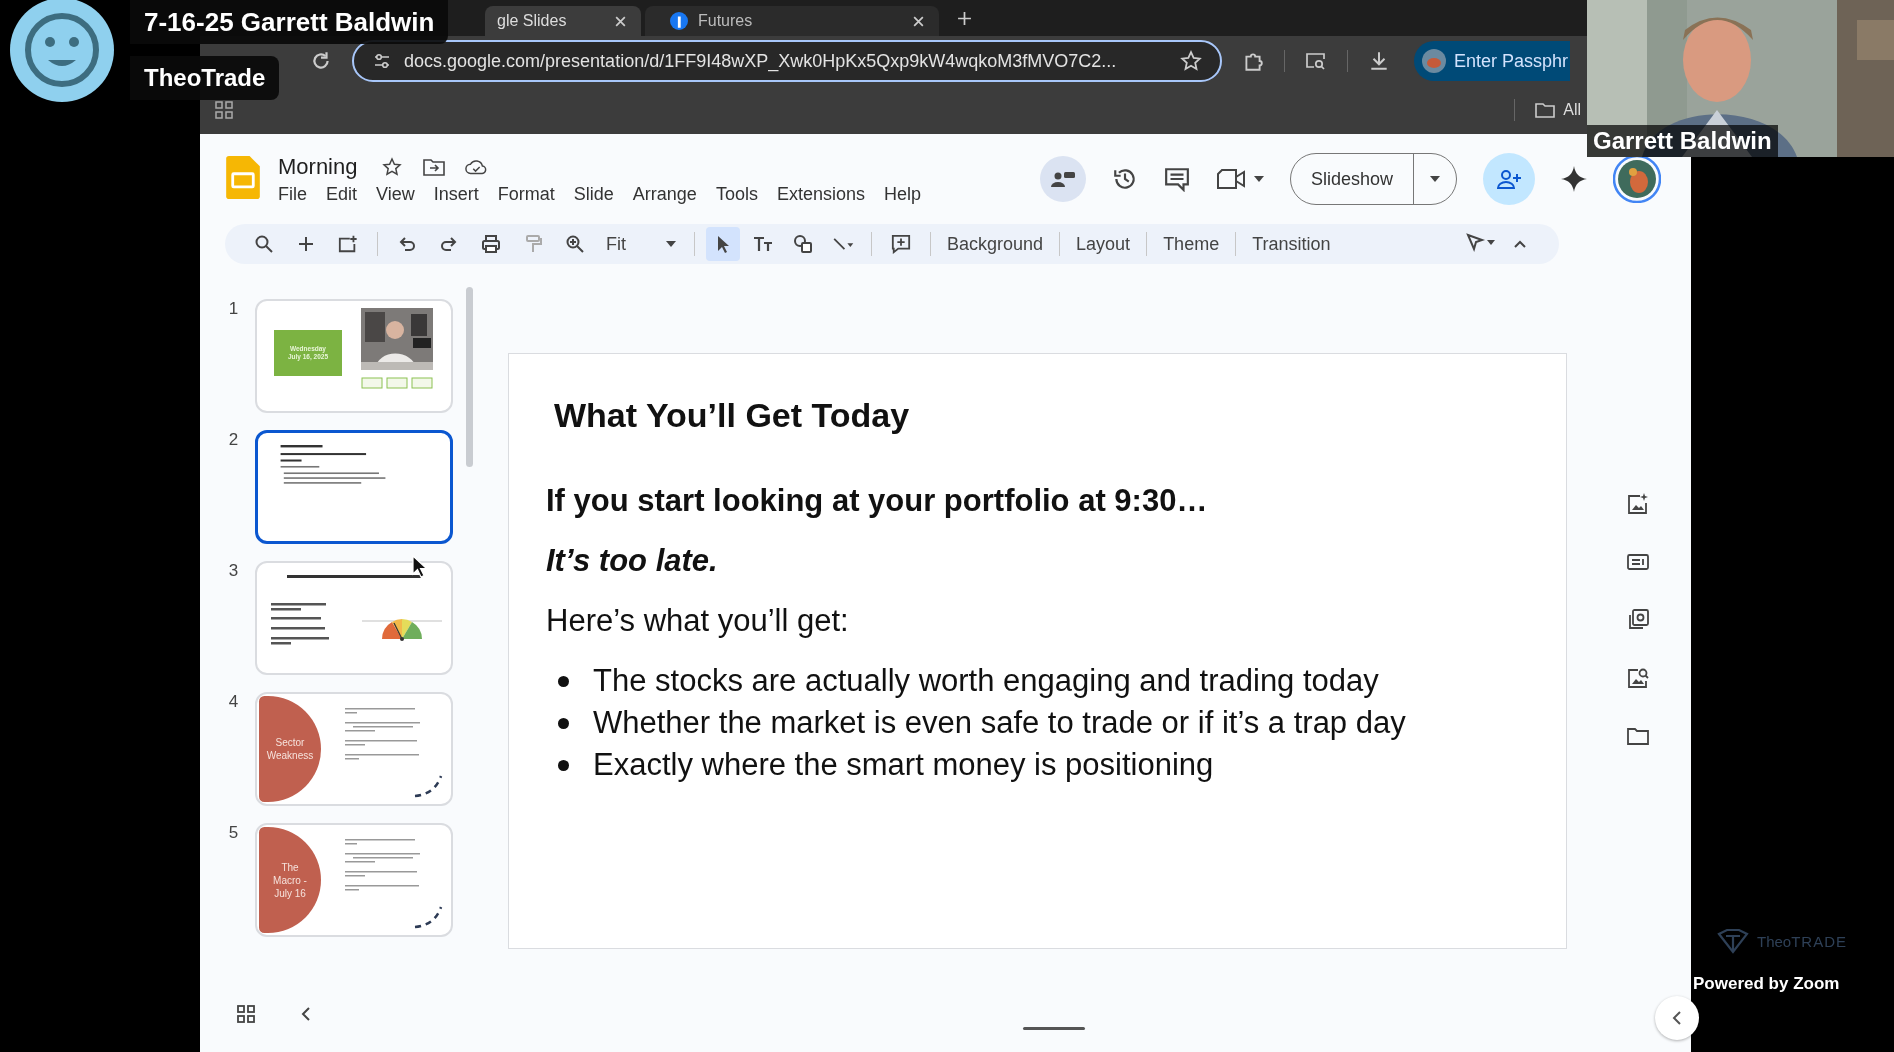 This screenshot has width=1894, height=1052. What do you see at coordinates (233, 571) in the screenshot?
I see `slide-number: 3` at bounding box center [233, 571].